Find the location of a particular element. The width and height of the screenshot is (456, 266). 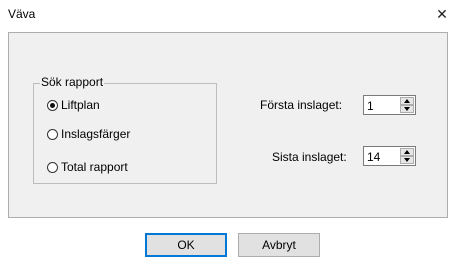

first-pick-label: Första inslaget: is located at coordinates (301, 105).